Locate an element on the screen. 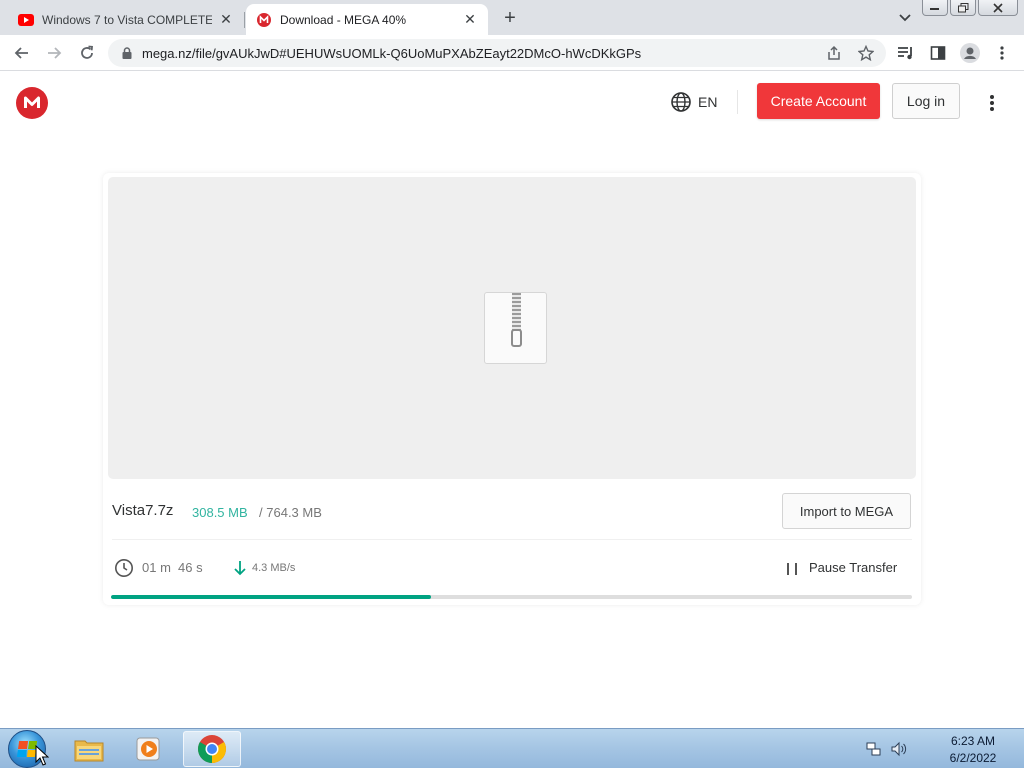 The image size is (1024, 768). media-control-icon is located at coordinates (906, 53).